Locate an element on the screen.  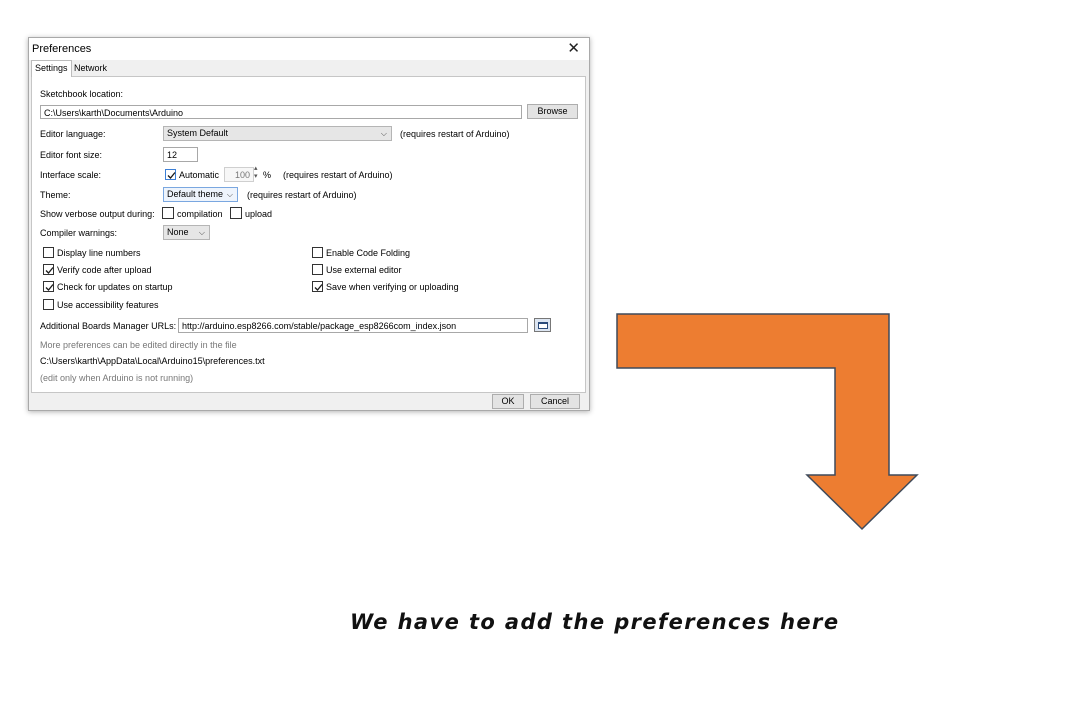
external-editor-label: Use external editor is located at coordinates (364, 270).